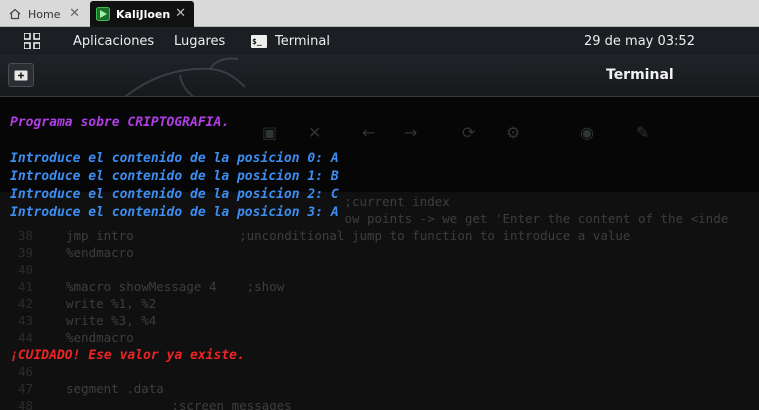  Describe the element at coordinates (26, 235) in the screenshot. I see `ghost-line-number: 38` at that location.